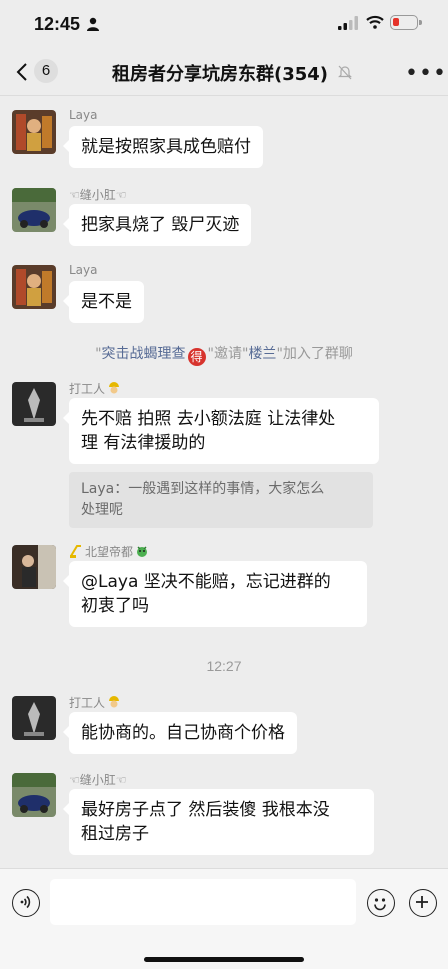  Describe the element at coordinates (57, 24) in the screenshot. I see `status-time: 12:45` at that location.